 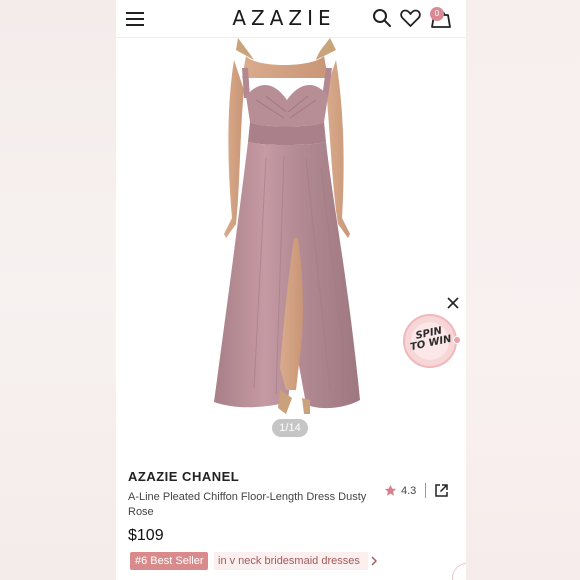 What do you see at coordinates (169, 561) in the screenshot?
I see `bestseller-badge: #6 Best Seller` at bounding box center [169, 561].